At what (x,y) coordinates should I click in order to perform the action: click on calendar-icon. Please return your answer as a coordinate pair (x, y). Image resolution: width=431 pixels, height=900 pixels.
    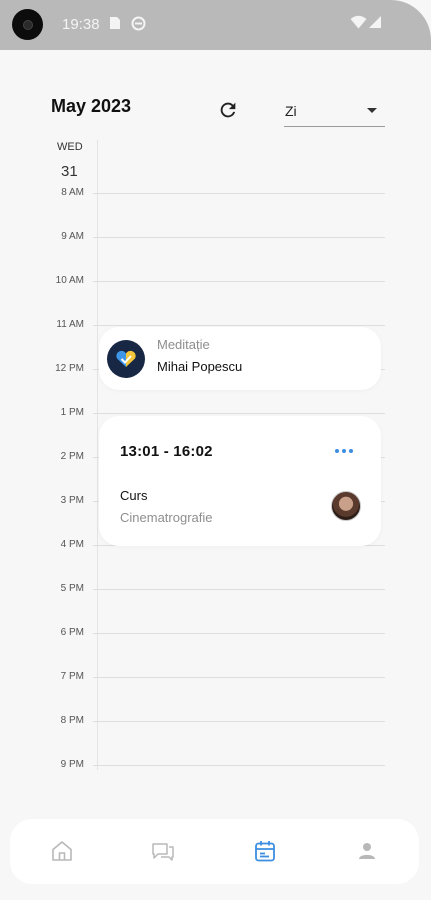
    Looking at the image, I should click on (265, 851).